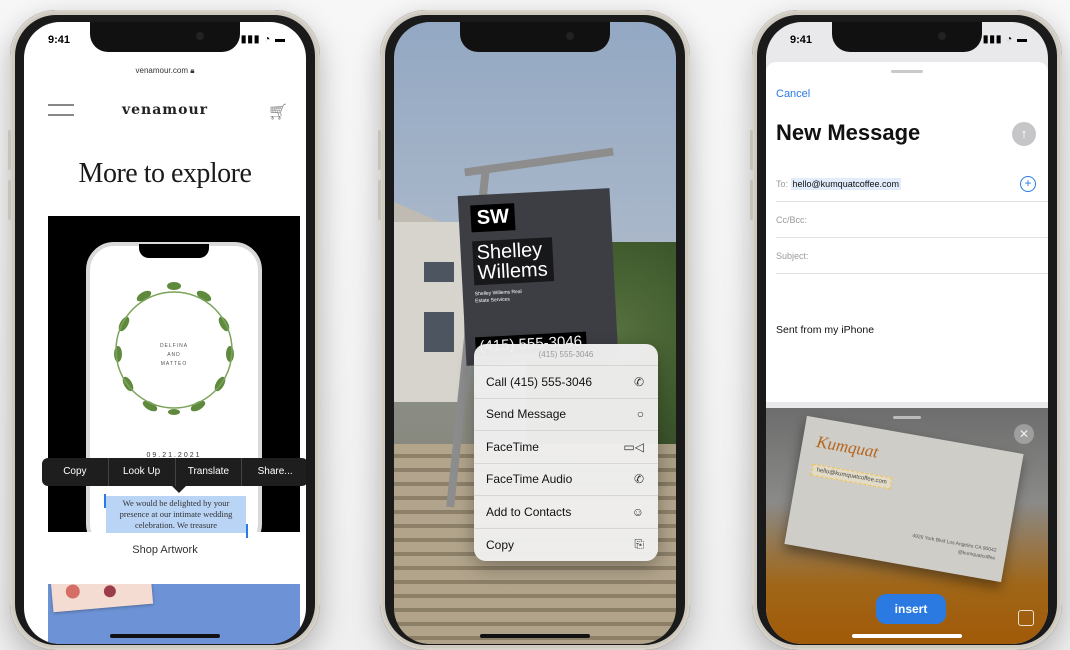 This screenshot has width=1070, height=650. What do you see at coordinates (566, 355) in the screenshot?
I see `menu-header: (415) 555-3046` at bounding box center [566, 355].